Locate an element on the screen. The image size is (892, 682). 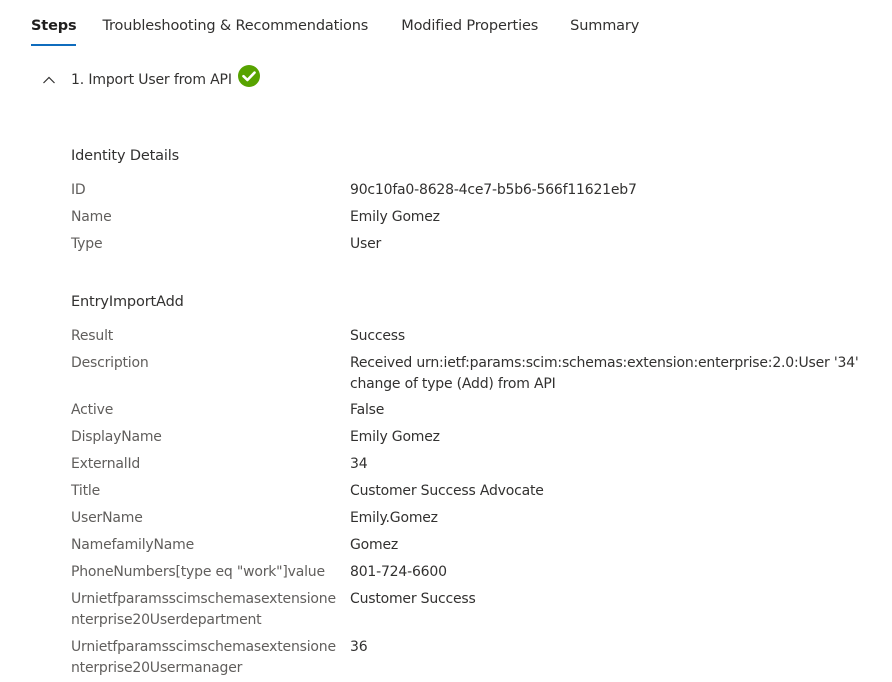
detail-label: Result is located at coordinates (92, 336).